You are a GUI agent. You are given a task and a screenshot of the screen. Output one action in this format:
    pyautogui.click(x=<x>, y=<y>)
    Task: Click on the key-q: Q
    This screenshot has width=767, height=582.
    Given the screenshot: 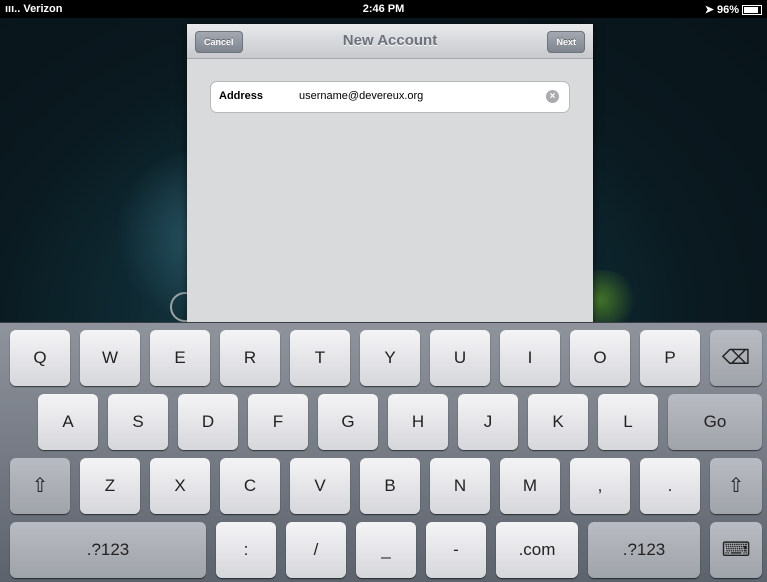 What is the action you would take?
    pyautogui.click(x=40, y=358)
    